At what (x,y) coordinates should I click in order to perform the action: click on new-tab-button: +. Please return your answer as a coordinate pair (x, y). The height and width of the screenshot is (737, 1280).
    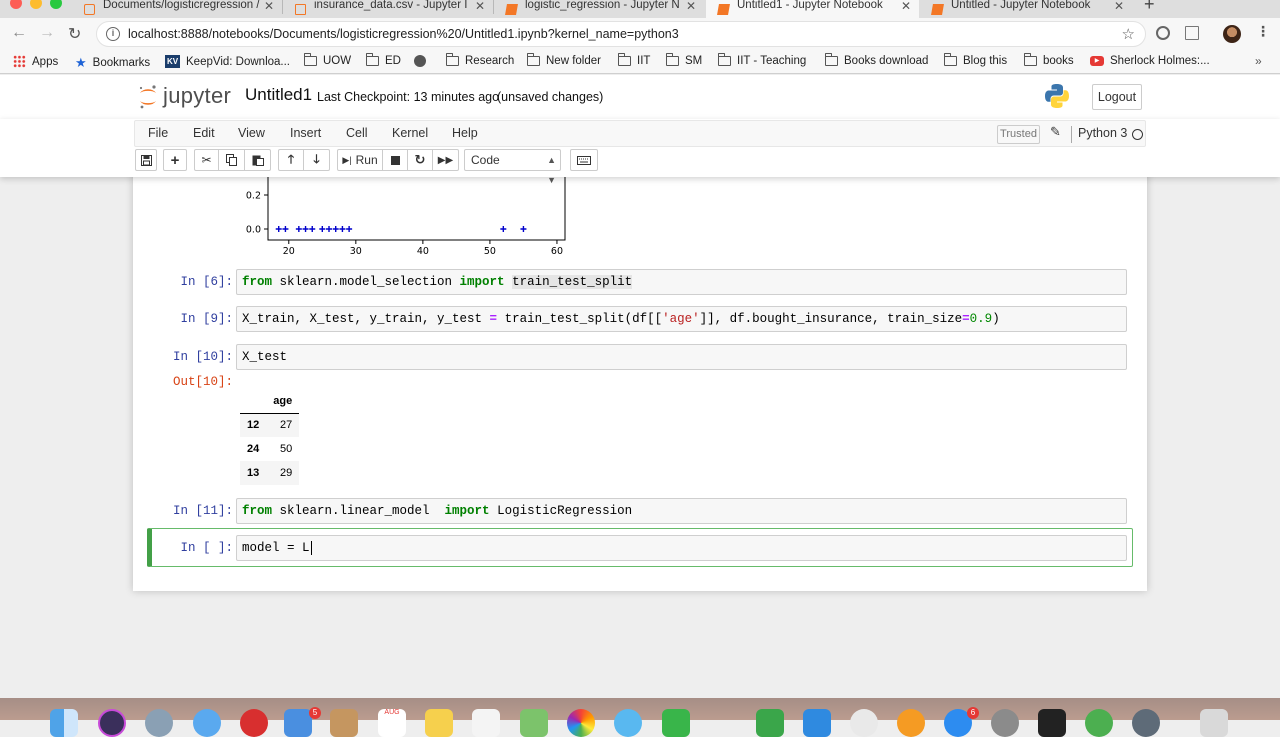
    Looking at the image, I should click on (1149, 7).